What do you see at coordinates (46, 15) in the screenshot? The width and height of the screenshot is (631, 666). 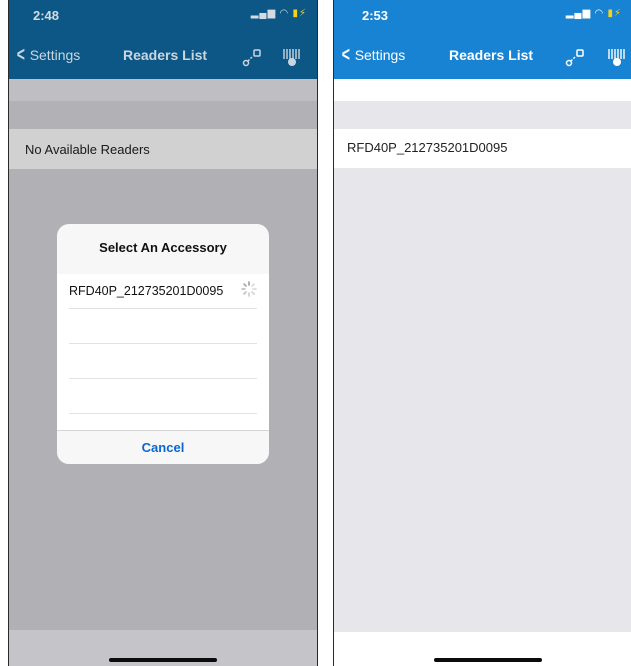 I see `status-time: 2:48` at bounding box center [46, 15].